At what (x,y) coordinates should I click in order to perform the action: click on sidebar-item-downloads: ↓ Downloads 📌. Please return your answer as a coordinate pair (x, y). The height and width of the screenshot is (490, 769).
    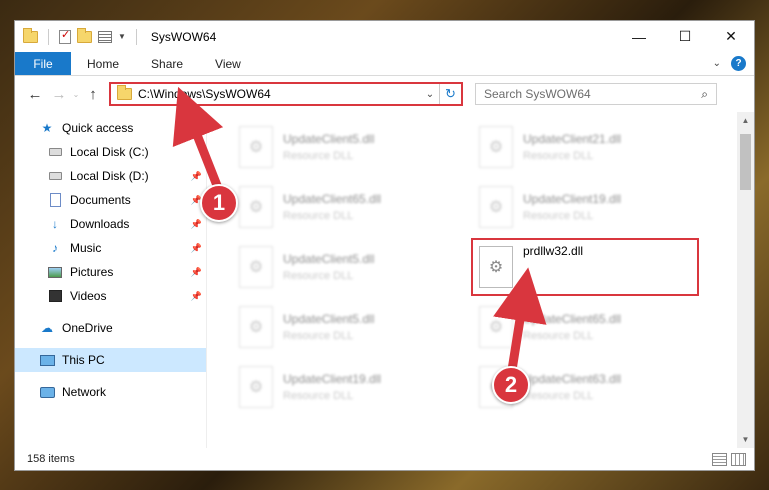
    Looking at the image, I should click on (110, 224).